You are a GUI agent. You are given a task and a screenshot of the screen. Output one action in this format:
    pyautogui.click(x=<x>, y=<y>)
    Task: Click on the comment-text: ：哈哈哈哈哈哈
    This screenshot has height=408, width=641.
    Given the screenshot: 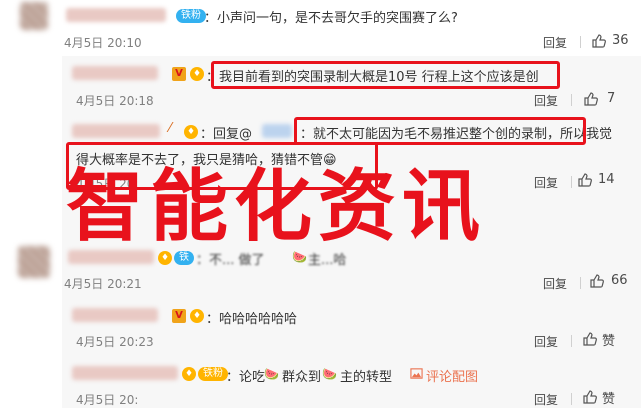 What is the action you would take?
    pyautogui.click(x=252, y=319)
    